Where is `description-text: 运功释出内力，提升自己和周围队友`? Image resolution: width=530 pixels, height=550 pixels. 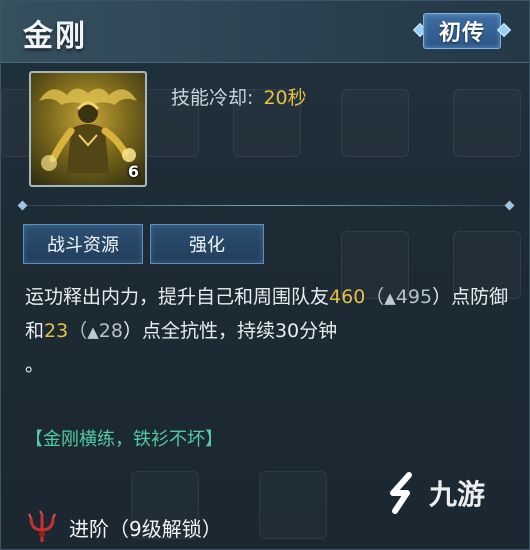
description-text: 运功释出内力，提升自己和周围队友 is located at coordinates (177, 297).